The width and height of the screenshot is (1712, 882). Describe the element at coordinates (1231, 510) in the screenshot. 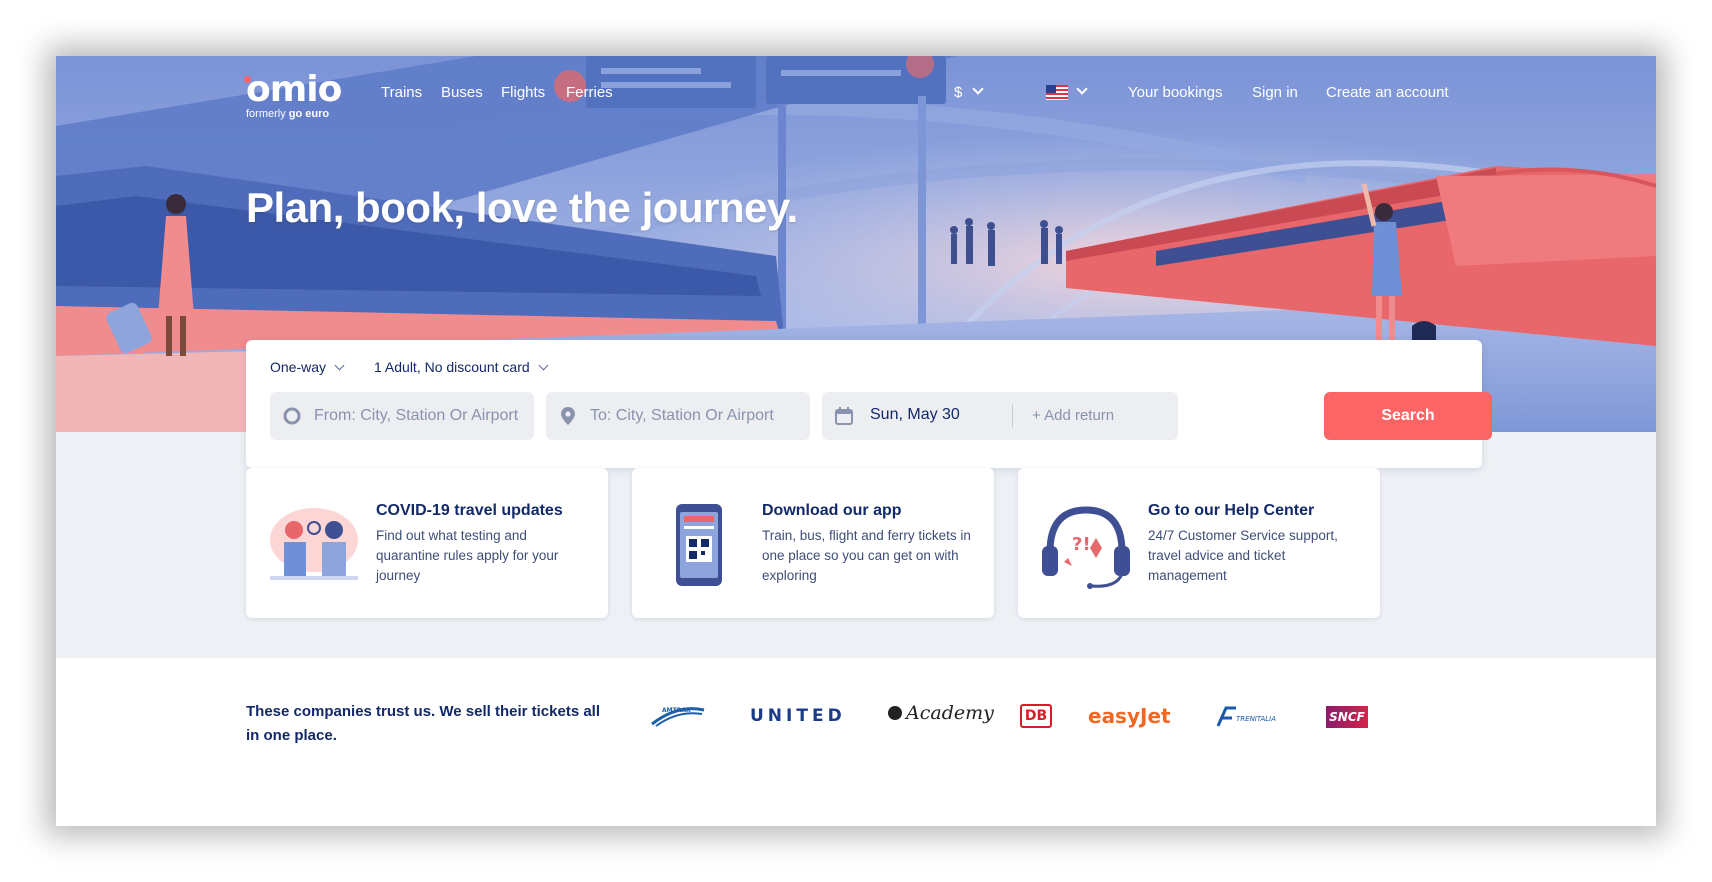

I see `help-card-title: Go to our Help Center` at that location.